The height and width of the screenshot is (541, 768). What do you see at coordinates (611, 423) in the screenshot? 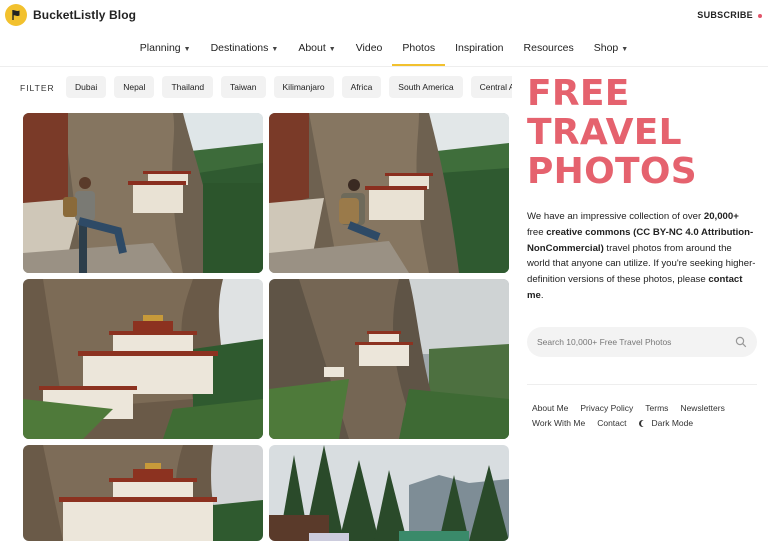
I see `footer-link-contact: Contact` at bounding box center [611, 423].